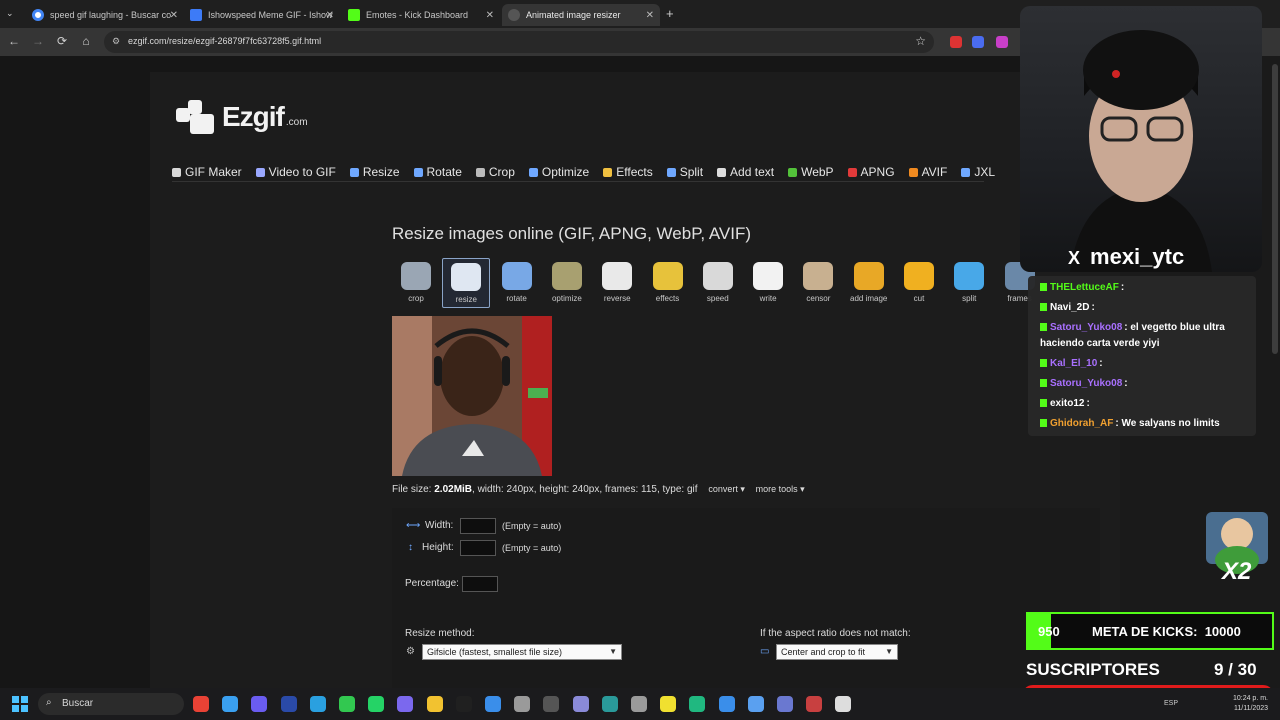 This screenshot has height=720, width=1280. What do you see at coordinates (978, 172) in the screenshot?
I see `nav-item-jxl: JXL` at bounding box center [978, 172].